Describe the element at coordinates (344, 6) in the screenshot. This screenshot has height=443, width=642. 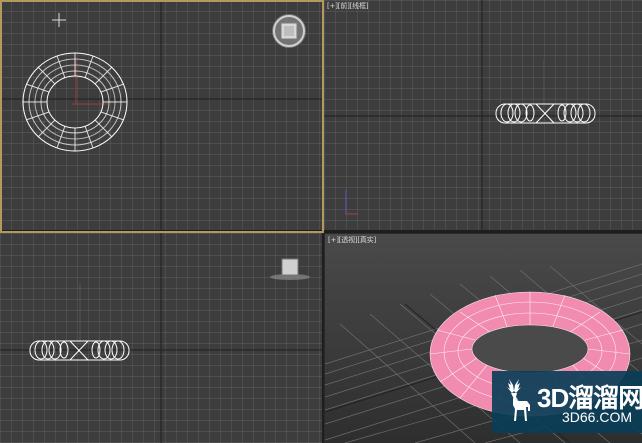
I see `viewport-menu-view: [前]` at that location.